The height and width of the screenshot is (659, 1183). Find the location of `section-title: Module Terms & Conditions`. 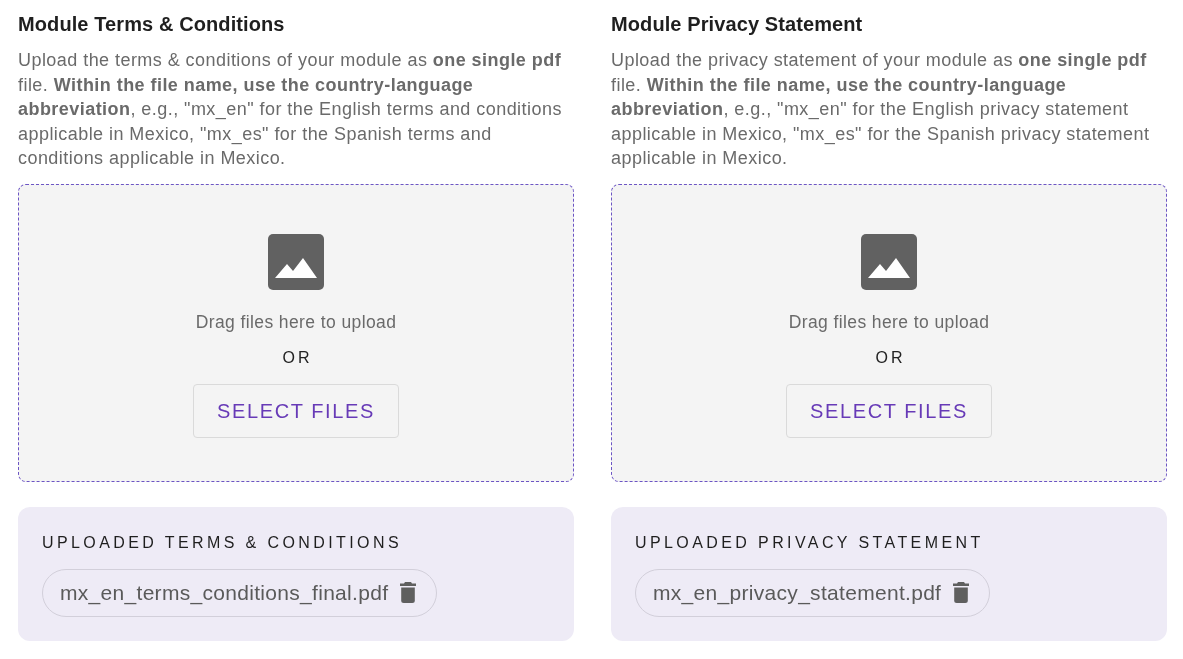

section-title: Module Terms & Conditions is located at coordinates (152, 24).